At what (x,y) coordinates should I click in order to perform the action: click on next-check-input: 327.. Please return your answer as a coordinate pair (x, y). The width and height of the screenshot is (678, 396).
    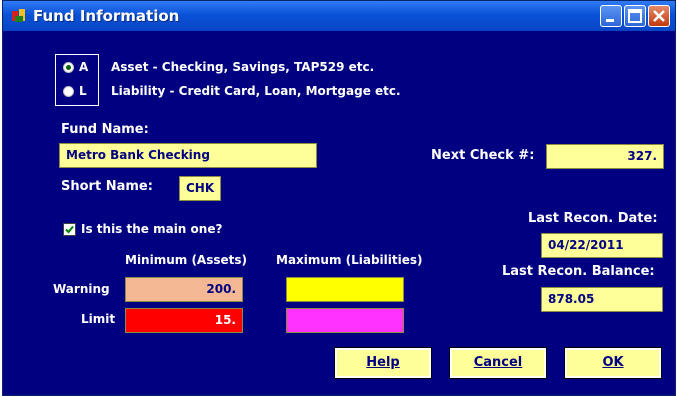
    Looking at the image, I should click on (605, 156).